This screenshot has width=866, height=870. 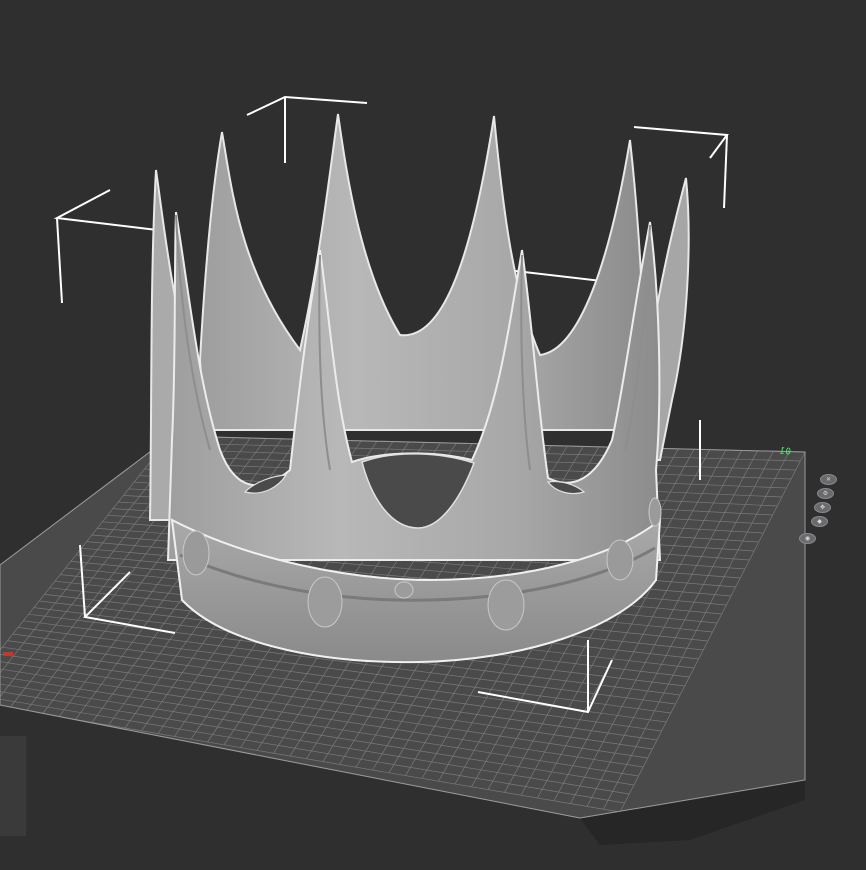 I want to click on settings-icon: ⚙, so click(x=825, y=493).